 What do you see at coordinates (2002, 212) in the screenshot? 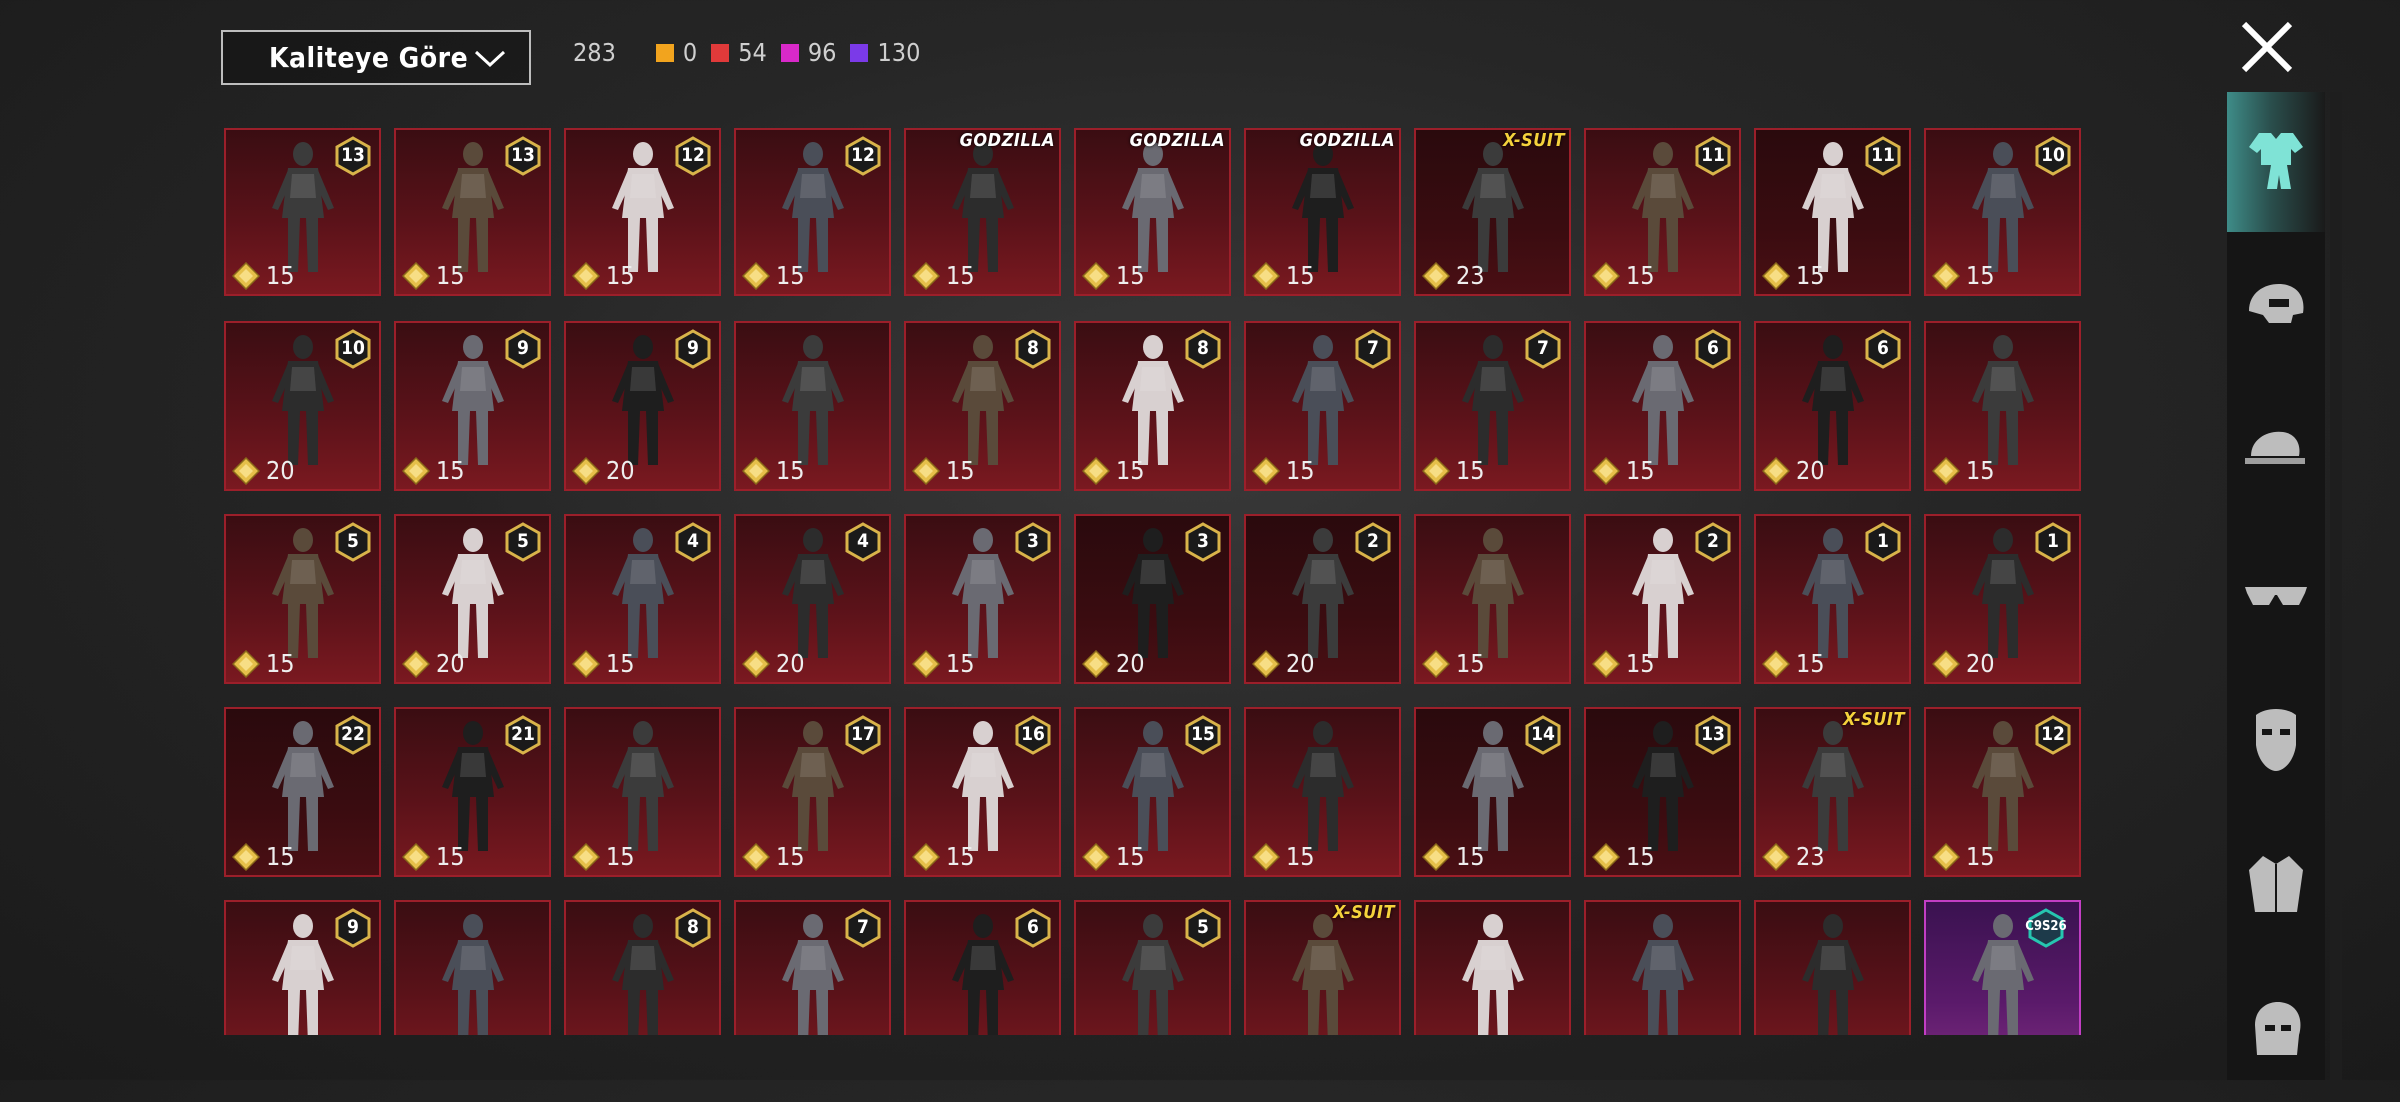
I see `outfit-card: 10 15` at bounding box center [2002, 212].